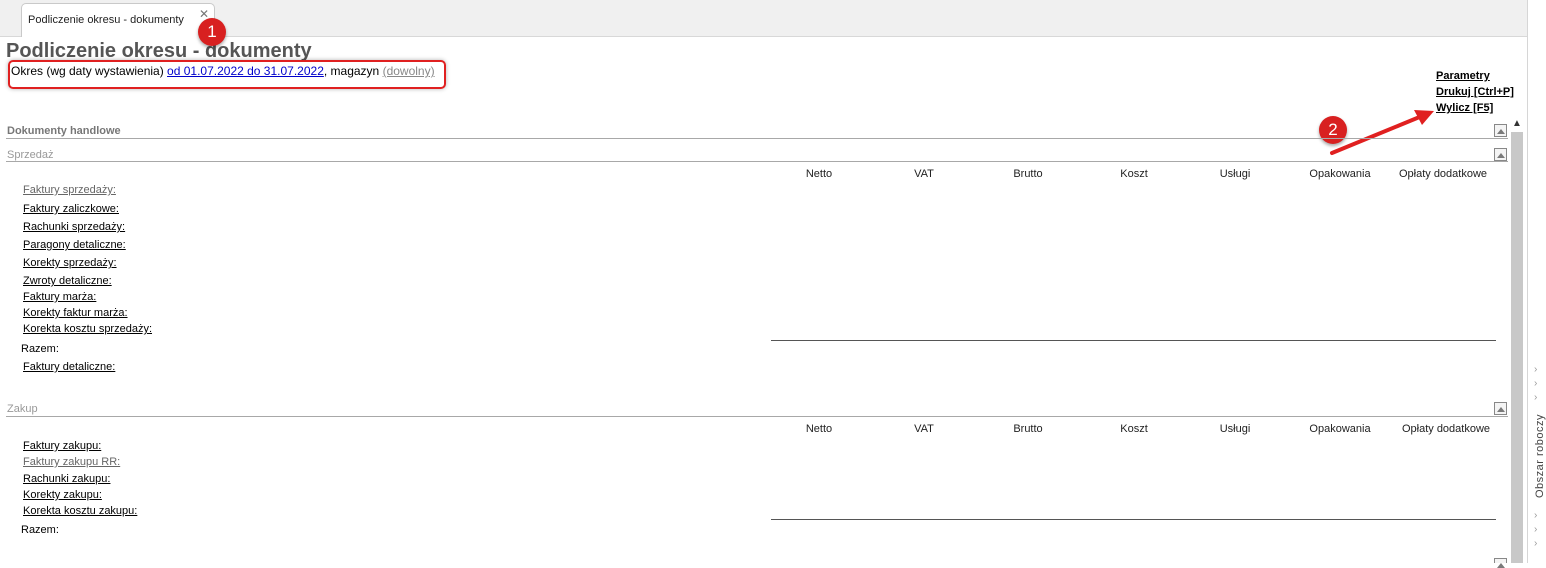 This screenshot has height=568, width=1546. What do you see at coordinates (40, 349) in the screenshot?
I see `row-sales-total: Razem:` at bounding box center [40, 349].